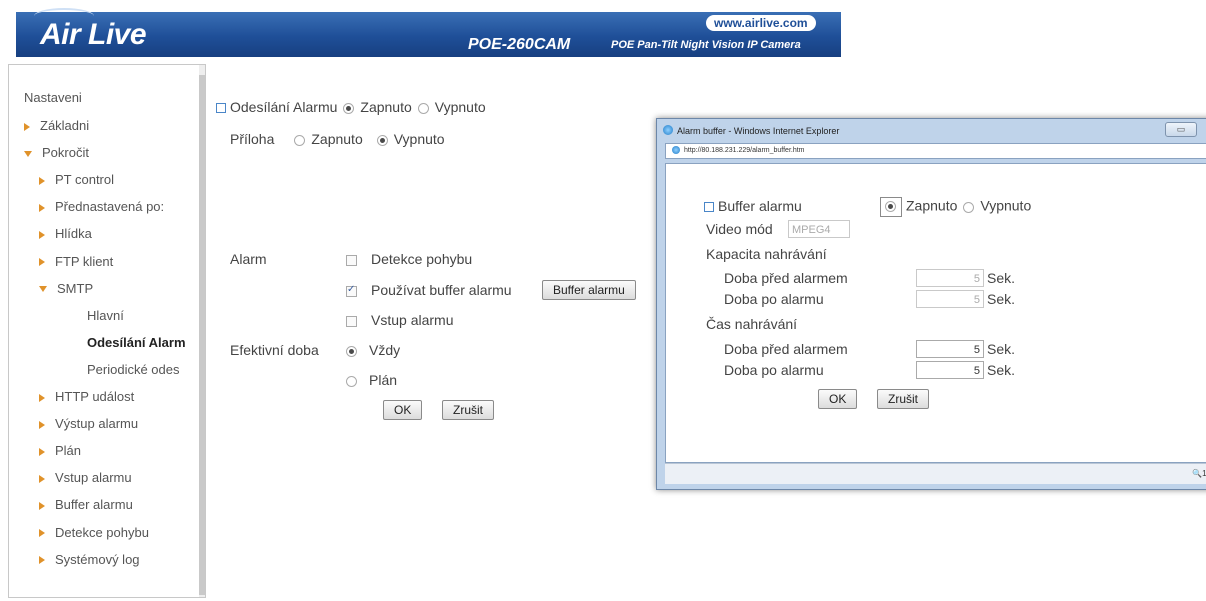 The height and width of the screenshot is (601, 1206). I want to click on effective-time-label: Efektivní doba, so click(274, 350).